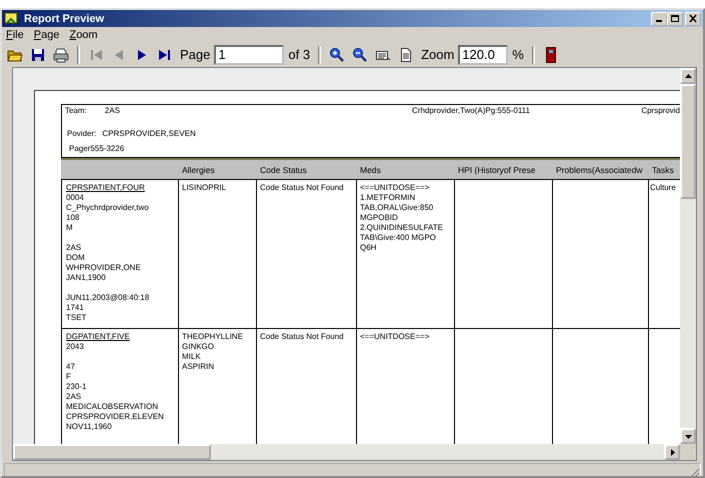 The width and height of the screenshot is (705, 478). I want to click on med-line: TAB\Give:400 MGPO, so click(398, 238).